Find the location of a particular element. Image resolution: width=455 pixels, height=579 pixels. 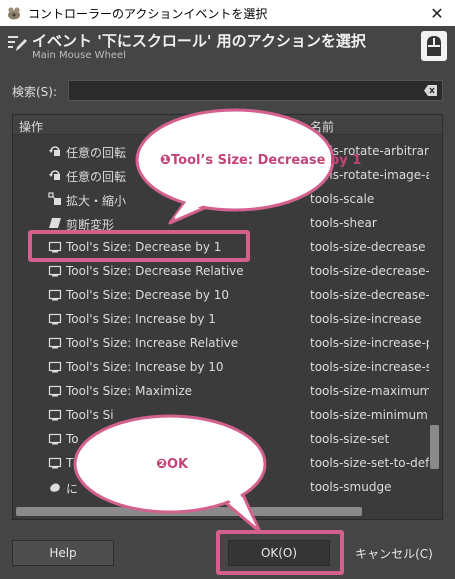

clear-search-icon is located at coordinates (431, 90).